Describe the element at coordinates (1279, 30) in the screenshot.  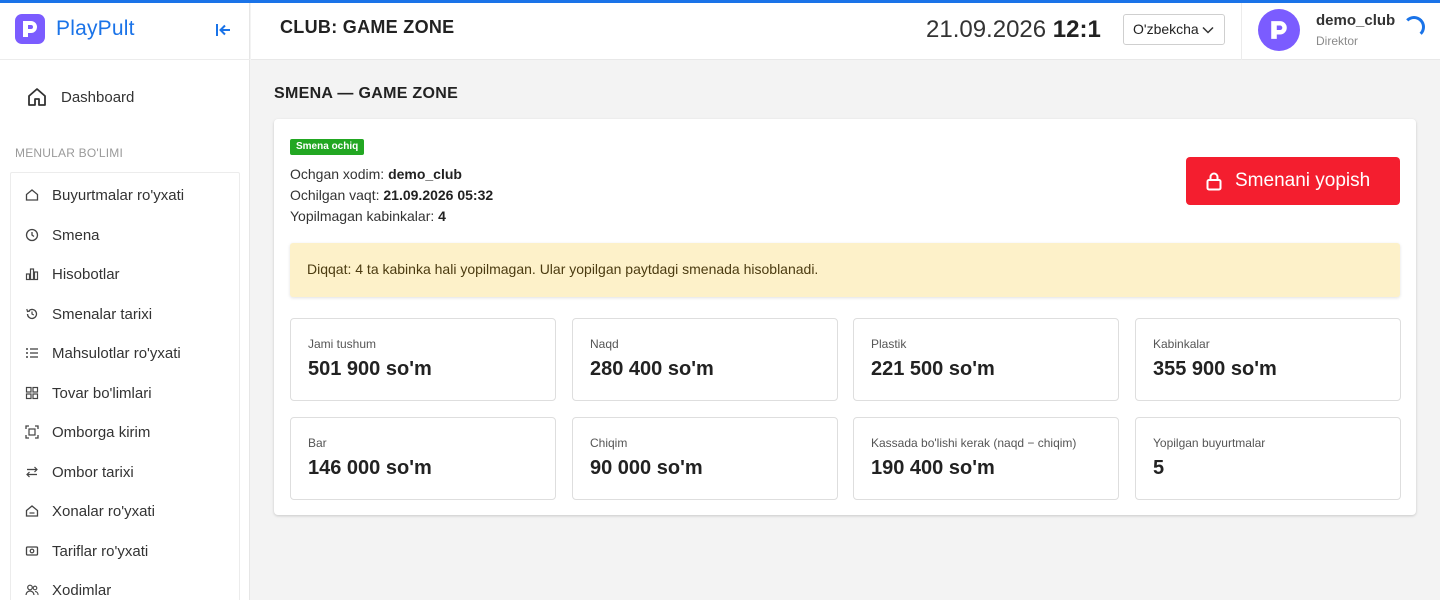
I see `avatar` at that location.